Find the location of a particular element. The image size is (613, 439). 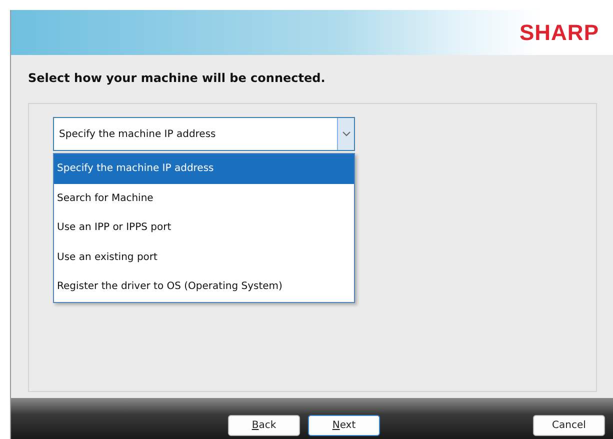

logo: SHARP is located at coordinates (559, 33).